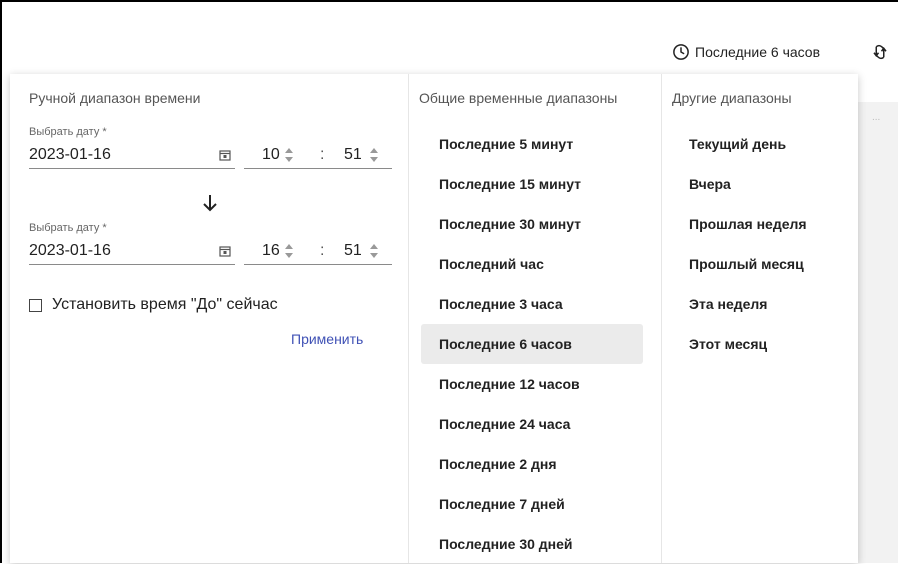 The image size is (898, 564). I want to click on background-content, so click(878, 332).